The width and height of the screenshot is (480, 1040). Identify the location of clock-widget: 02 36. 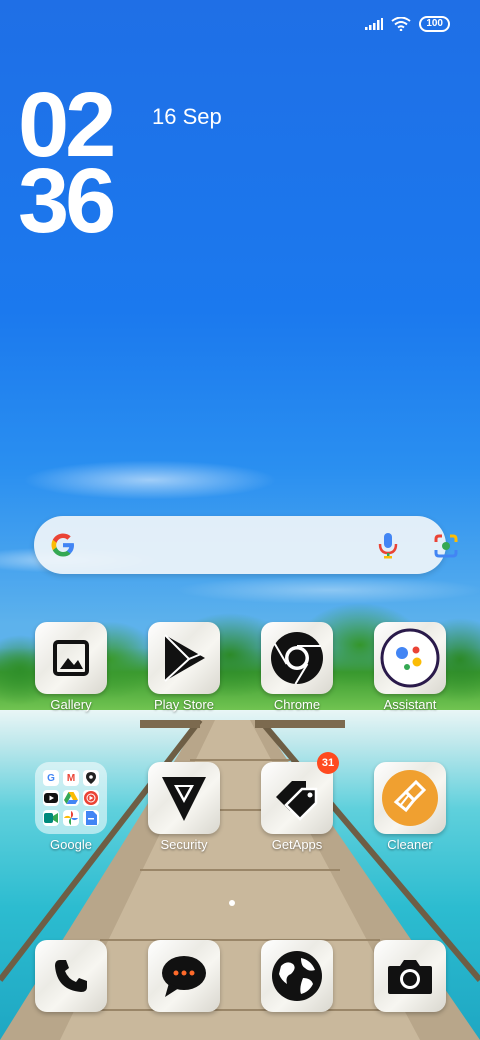
(67, 165).